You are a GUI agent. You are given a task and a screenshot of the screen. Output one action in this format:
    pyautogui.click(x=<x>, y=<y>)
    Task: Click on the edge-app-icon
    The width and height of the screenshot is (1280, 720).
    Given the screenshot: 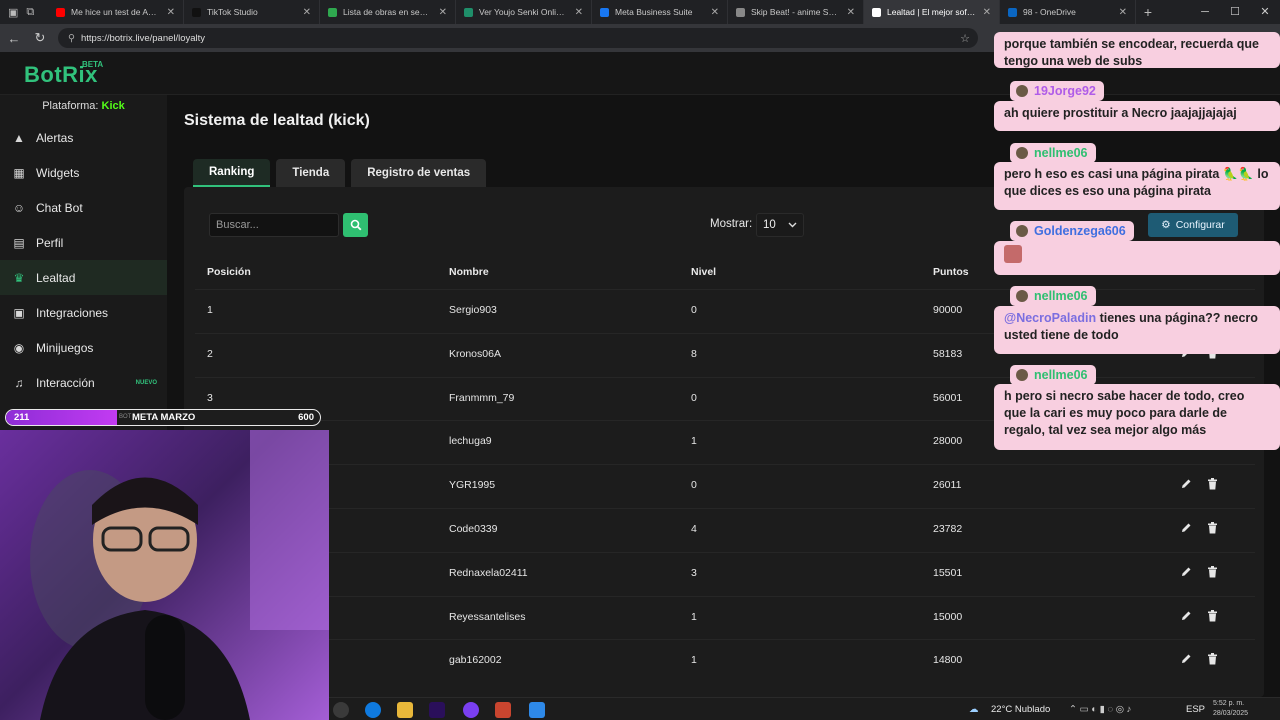 What is the action you would take?
    pyautogui.click(x=373, y=710)
    